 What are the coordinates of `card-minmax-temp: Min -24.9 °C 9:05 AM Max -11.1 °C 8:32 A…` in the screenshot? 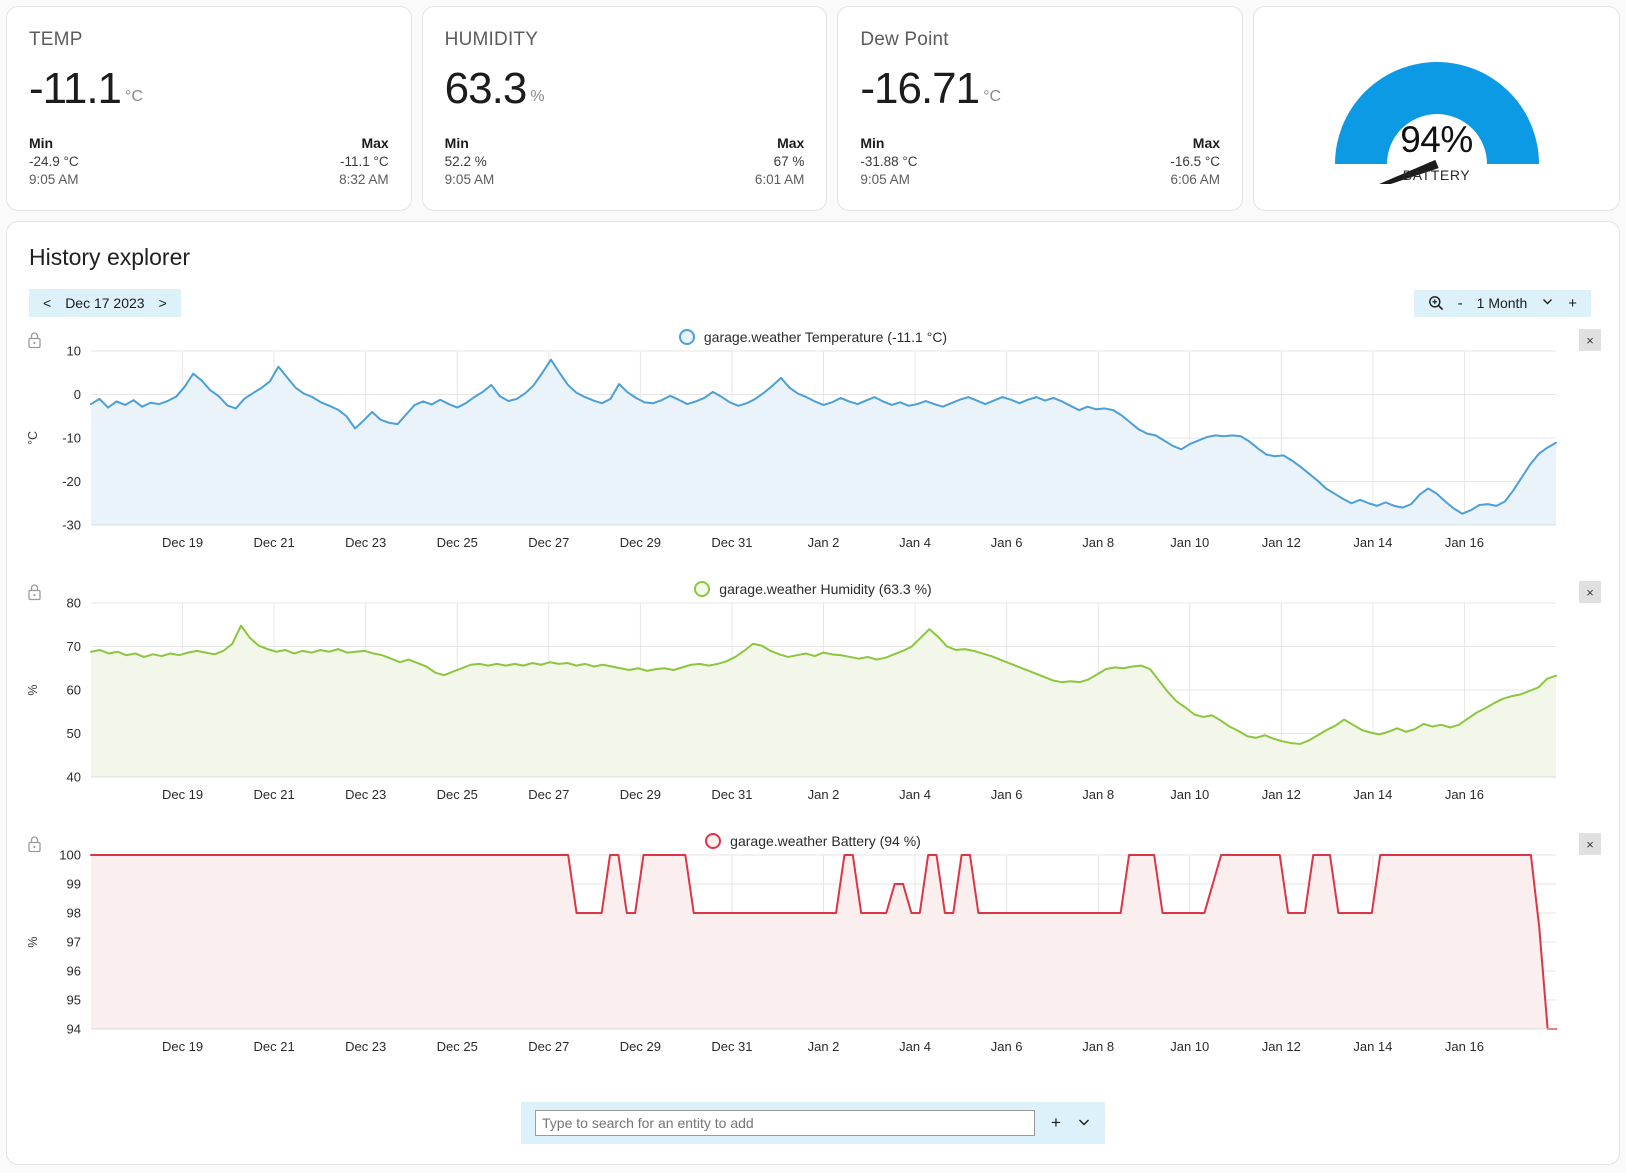 It's located at (209, 161).